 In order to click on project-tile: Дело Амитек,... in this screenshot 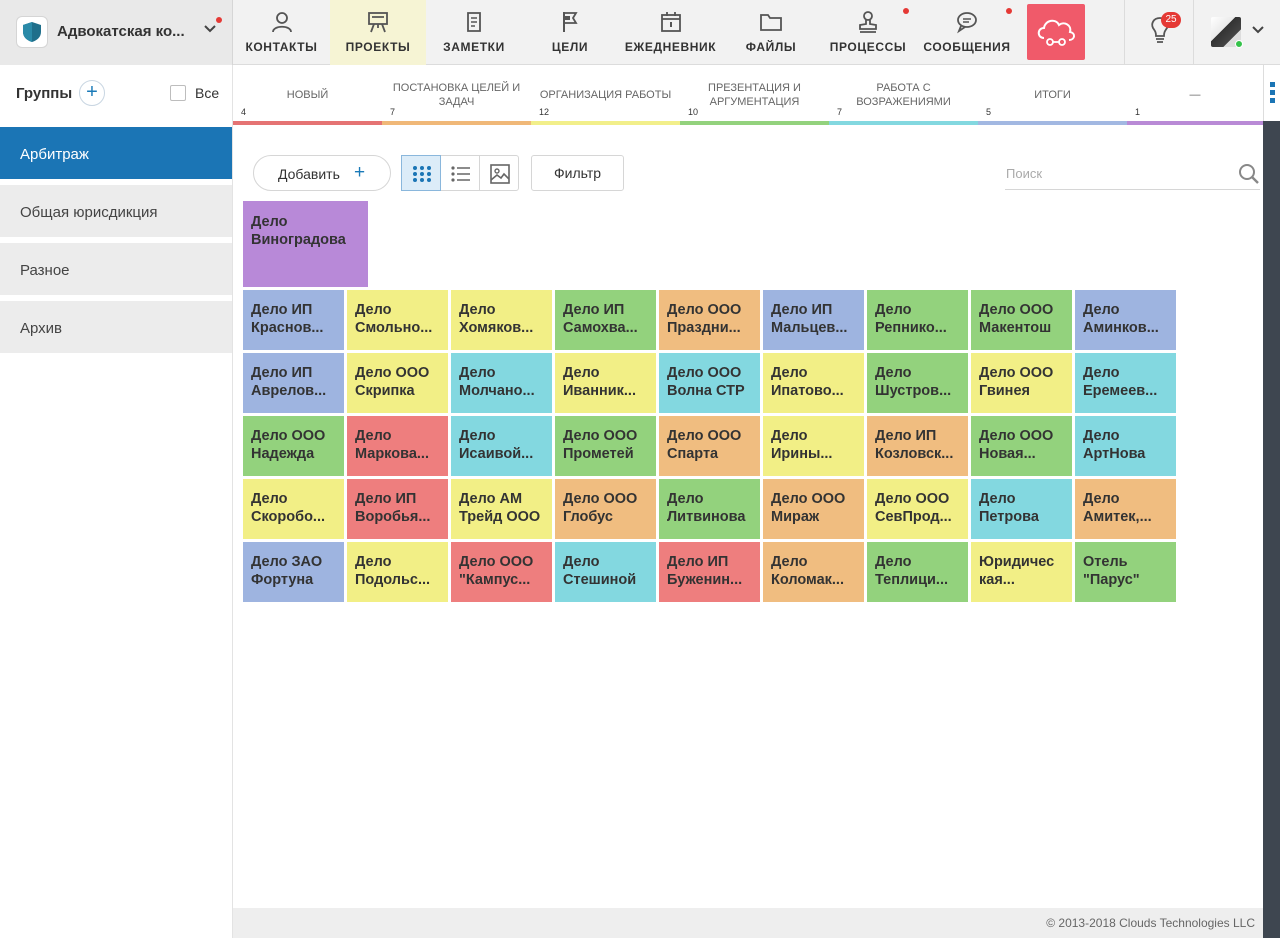, I will do `click(1125, 509)`.